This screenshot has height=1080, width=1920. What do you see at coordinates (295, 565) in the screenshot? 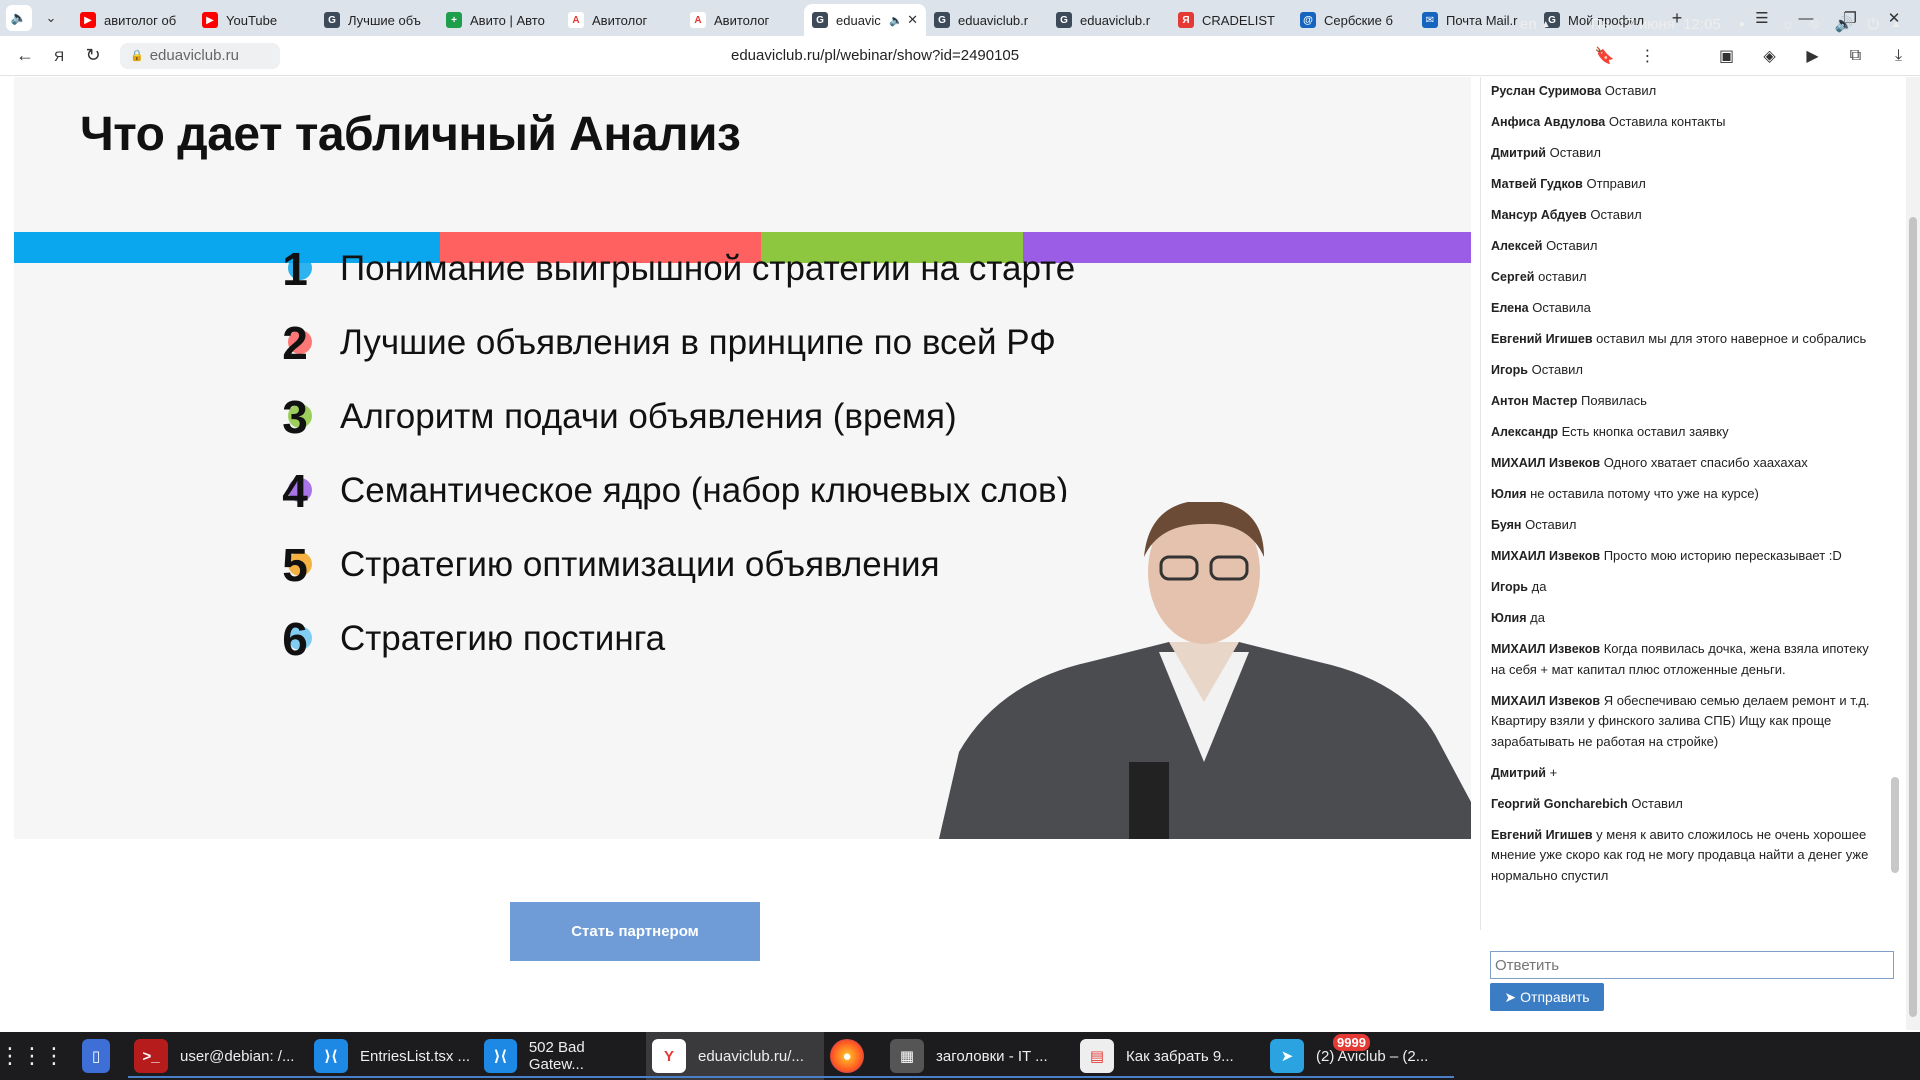
I see `point-number: 5` at bounding box center [295, 565].